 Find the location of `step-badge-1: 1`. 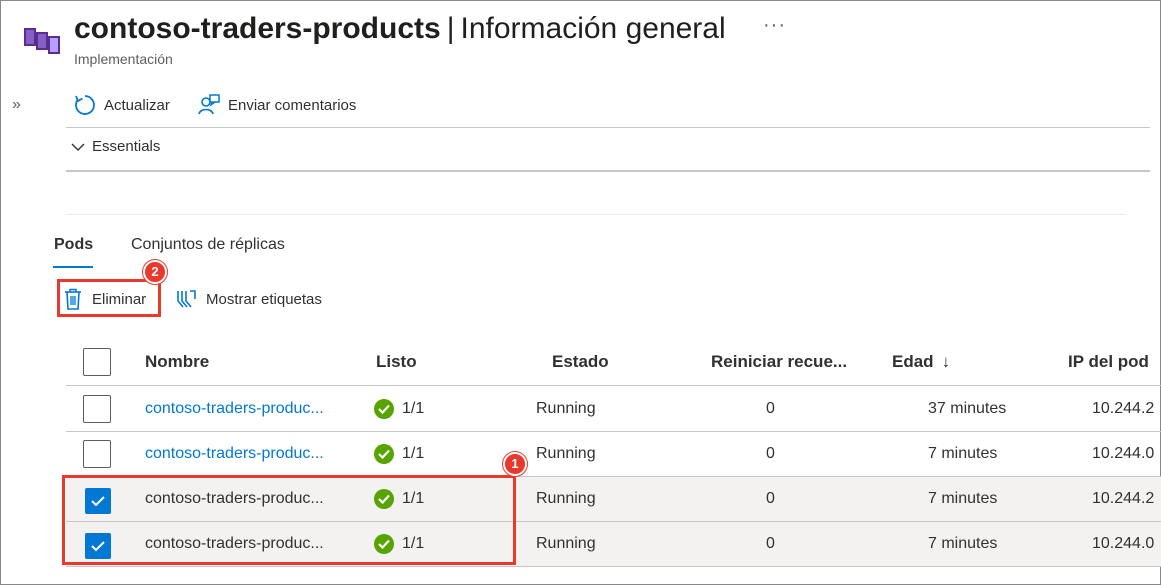

step-badge-1: 1 is located at coordinates (515, 464).